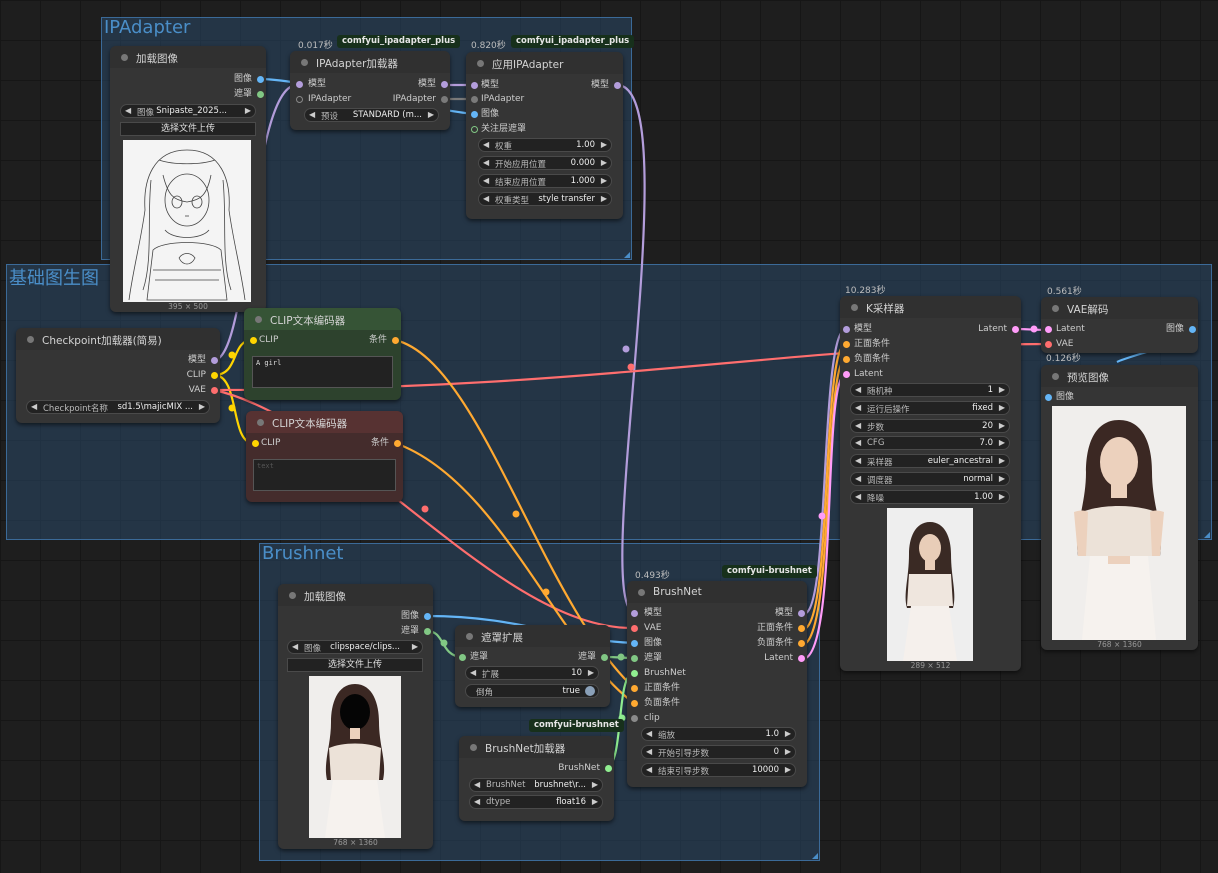  I want to click on image-combo: ◀ 图像 Snipaste_2025... ▶, so click(188, 111).